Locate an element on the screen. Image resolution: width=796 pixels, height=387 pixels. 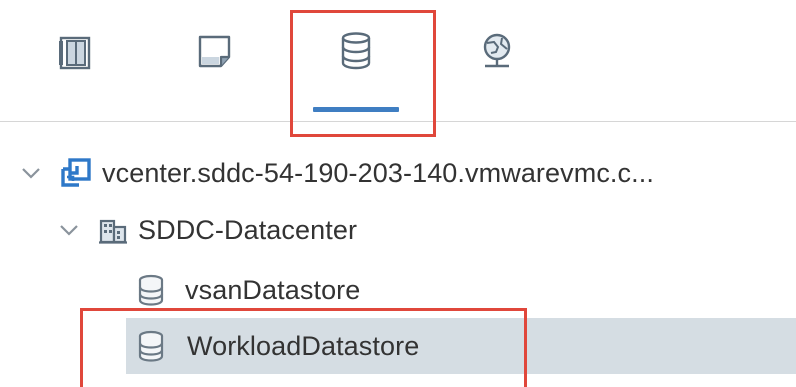
tab-networking is located at coordinates (497, 68).